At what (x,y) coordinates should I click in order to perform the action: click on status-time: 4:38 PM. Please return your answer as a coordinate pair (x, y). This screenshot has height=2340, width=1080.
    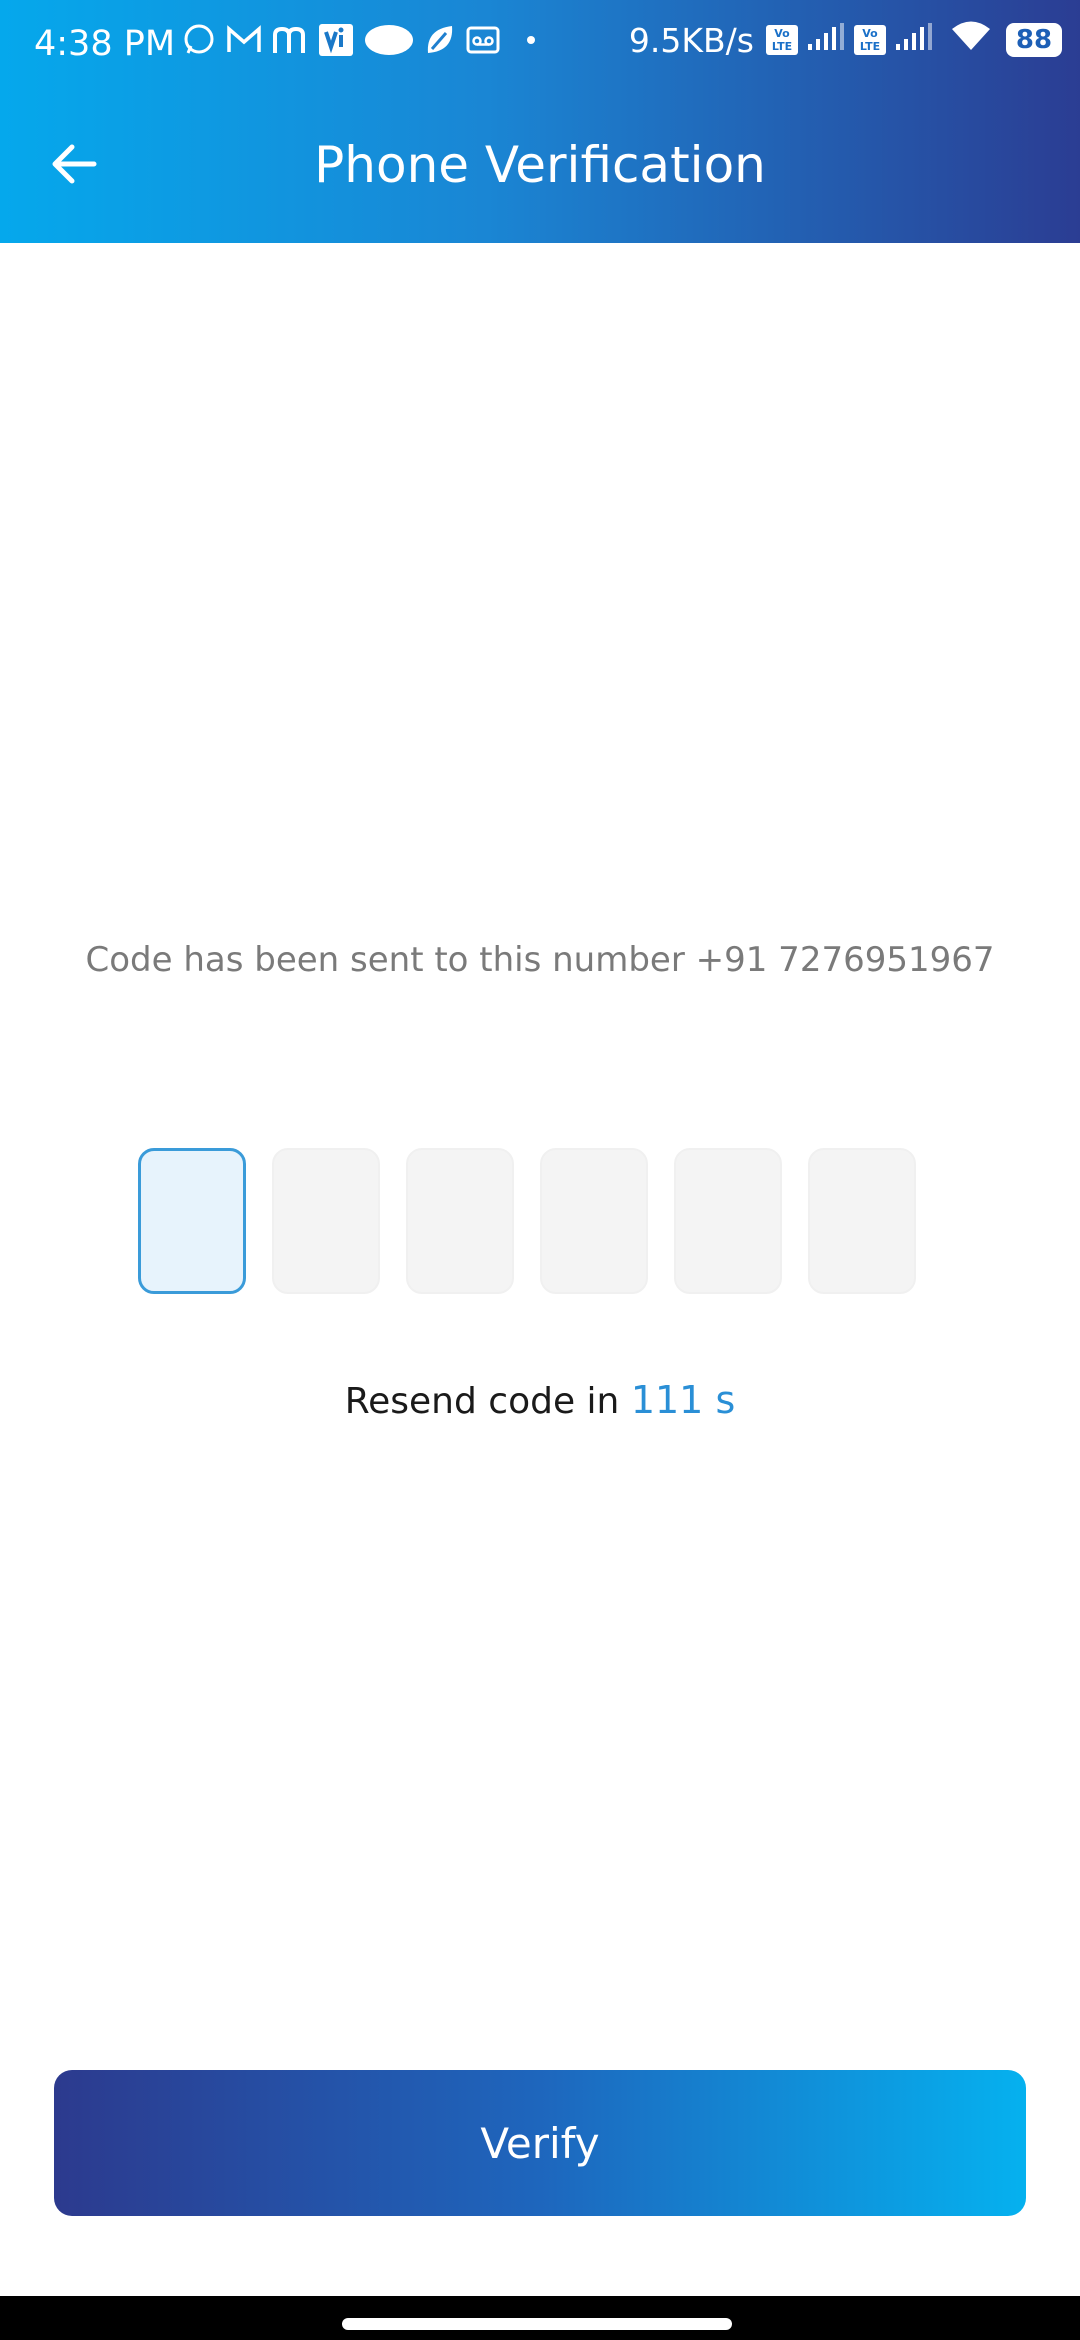
    Looking at the image, I should click on (105, 44).